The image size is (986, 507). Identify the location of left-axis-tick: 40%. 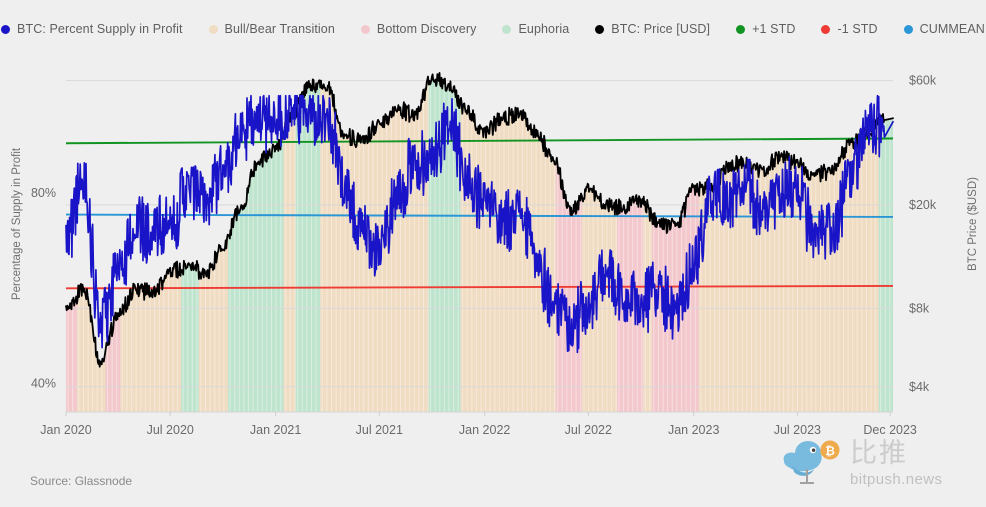
(43, 383).